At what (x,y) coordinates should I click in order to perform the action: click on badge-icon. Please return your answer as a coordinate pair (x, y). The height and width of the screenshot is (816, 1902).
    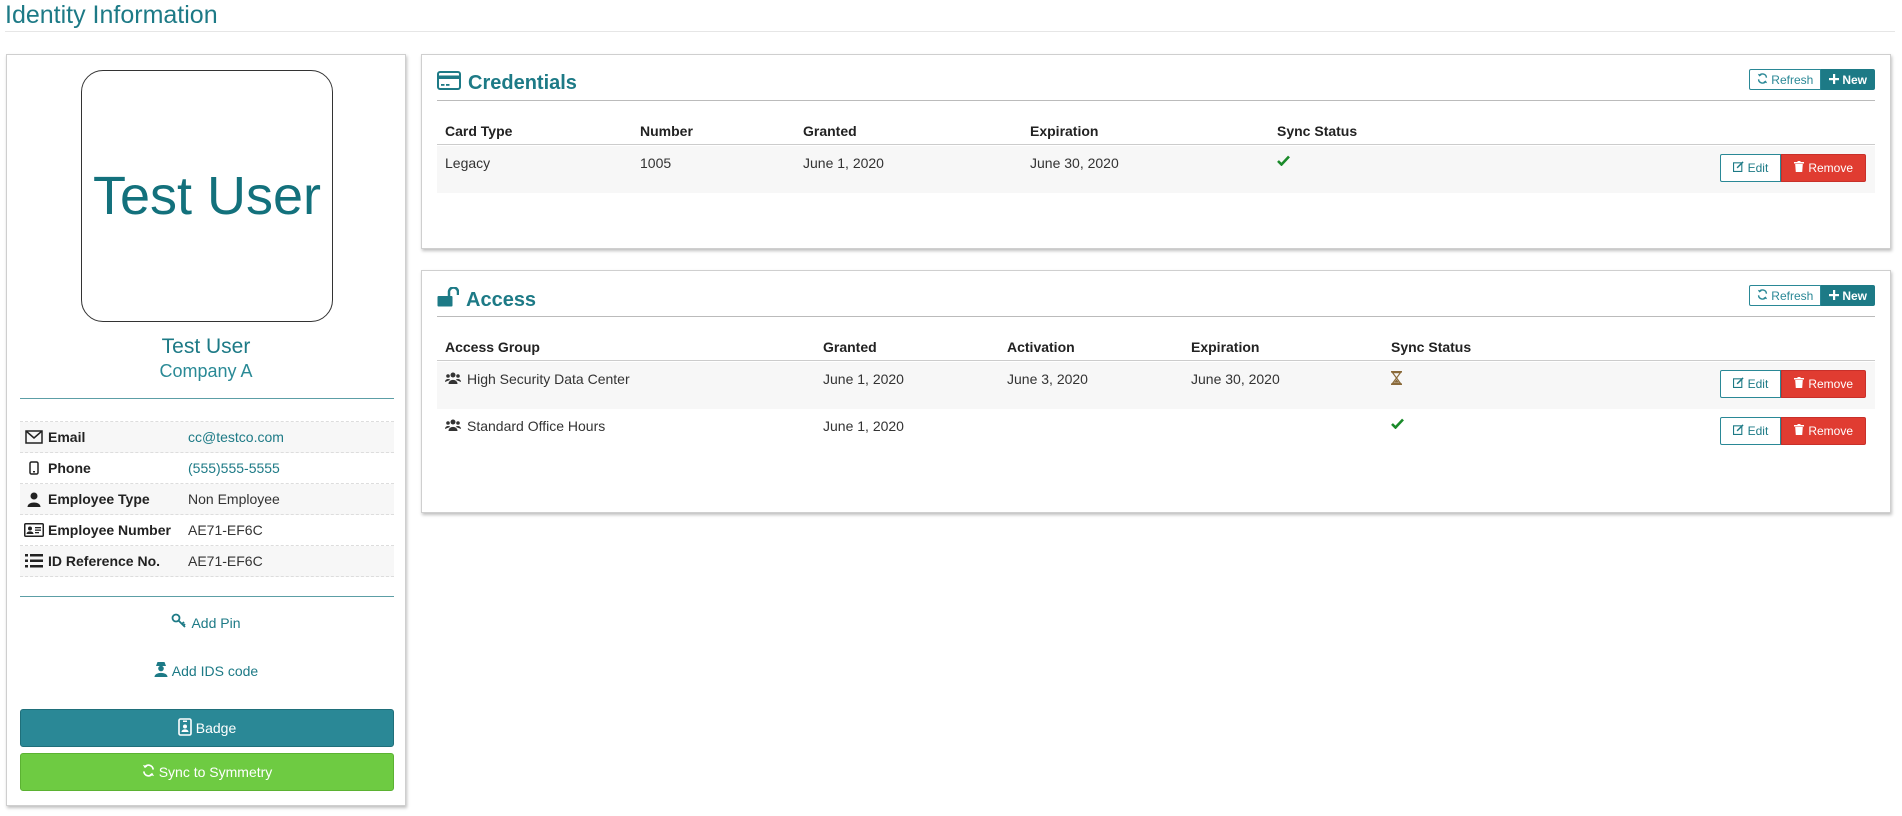
    Looking at the image, I should click on (184, 728).